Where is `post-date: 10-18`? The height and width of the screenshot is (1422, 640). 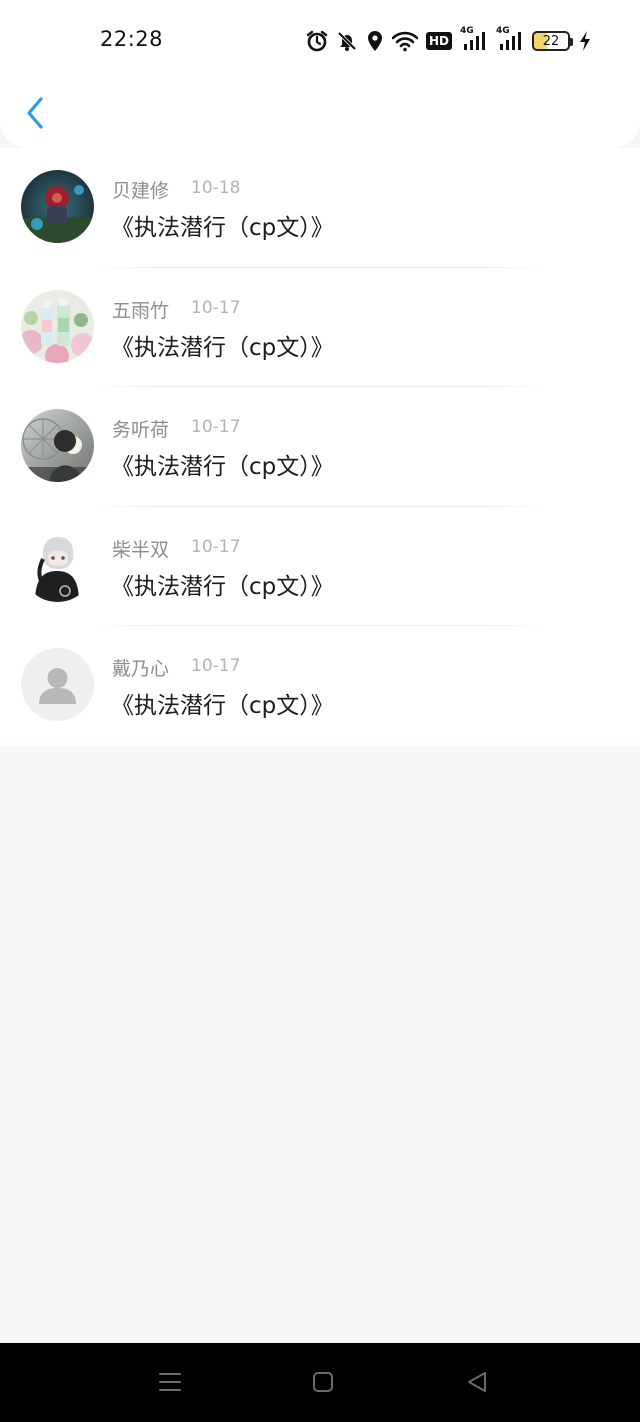 post-date: 10-18 is located at coordinates (216, 188).